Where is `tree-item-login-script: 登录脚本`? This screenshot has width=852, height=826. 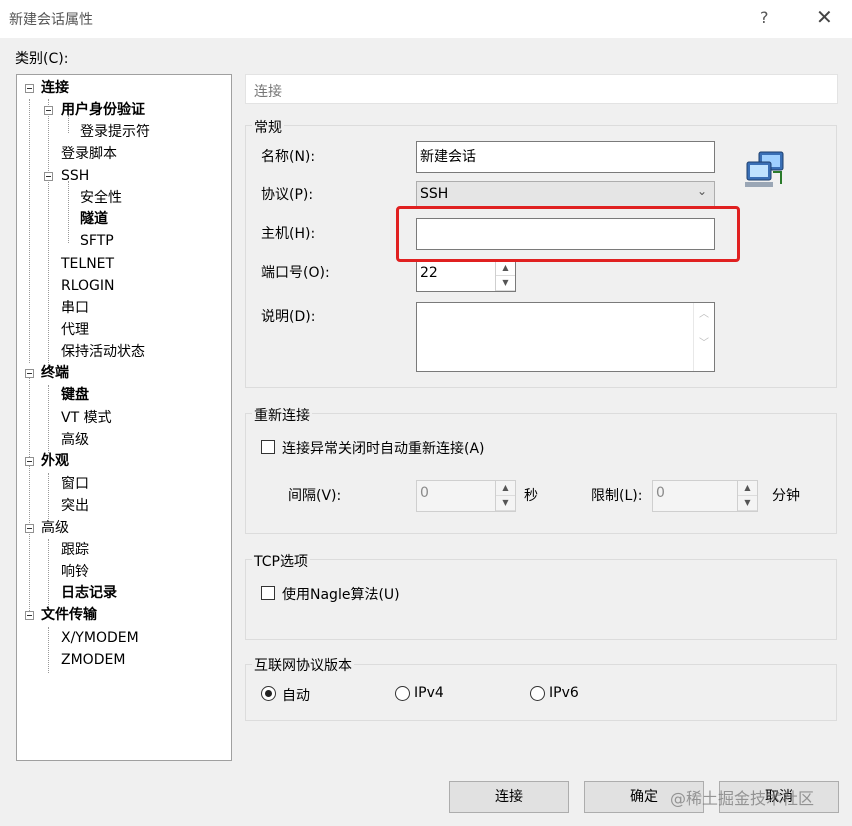 tree-item-login-script: 登录脚本 is located at coordinates (89, 154).